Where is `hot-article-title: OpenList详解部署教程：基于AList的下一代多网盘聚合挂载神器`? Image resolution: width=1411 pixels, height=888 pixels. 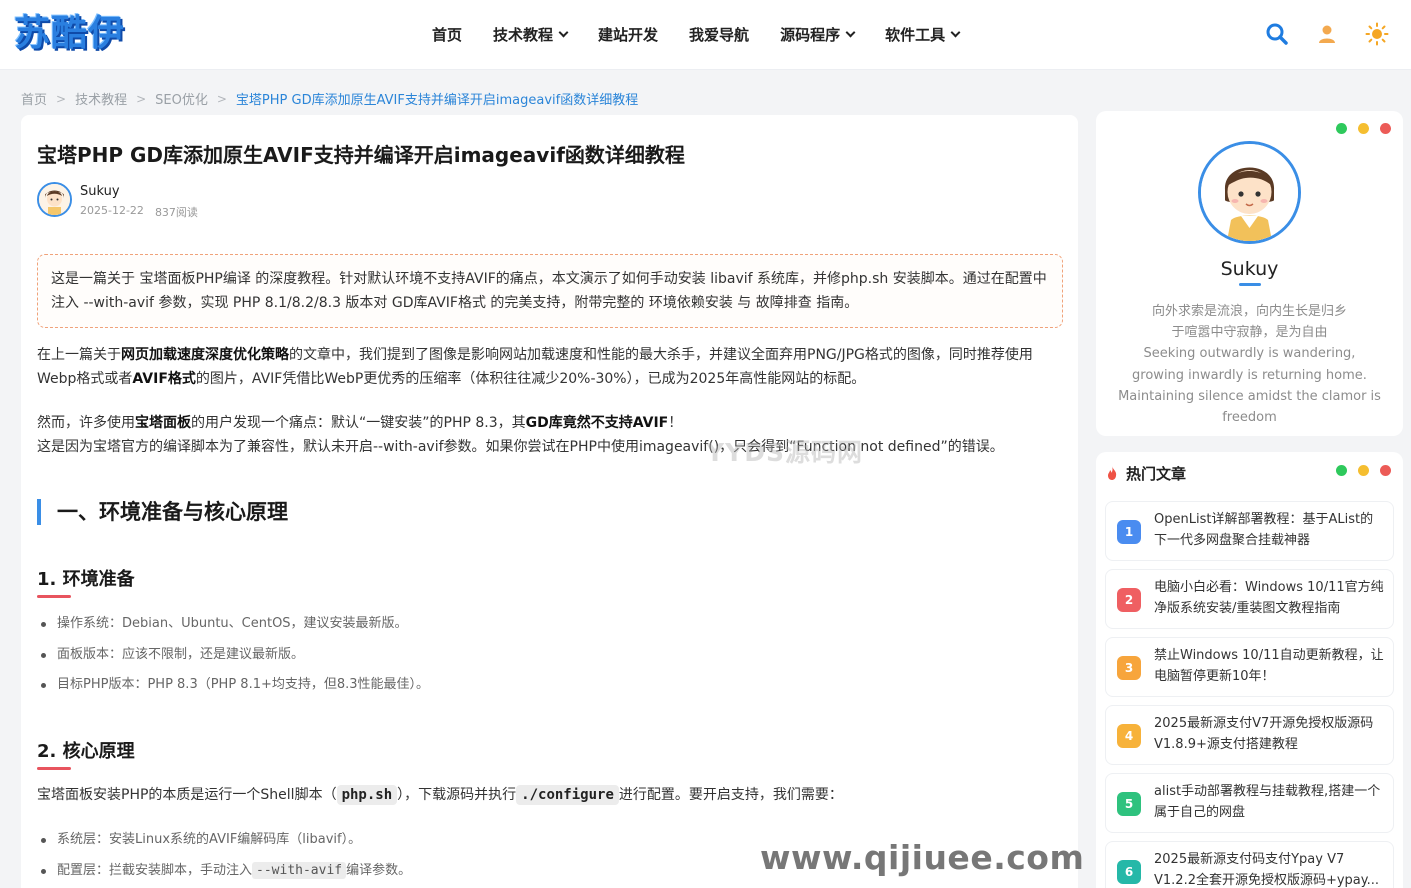
hot-article-title: OpenList详解部署教程：基于AList的下一代多网盘聚合挂载神器 is located at coordinates (1264, 530).